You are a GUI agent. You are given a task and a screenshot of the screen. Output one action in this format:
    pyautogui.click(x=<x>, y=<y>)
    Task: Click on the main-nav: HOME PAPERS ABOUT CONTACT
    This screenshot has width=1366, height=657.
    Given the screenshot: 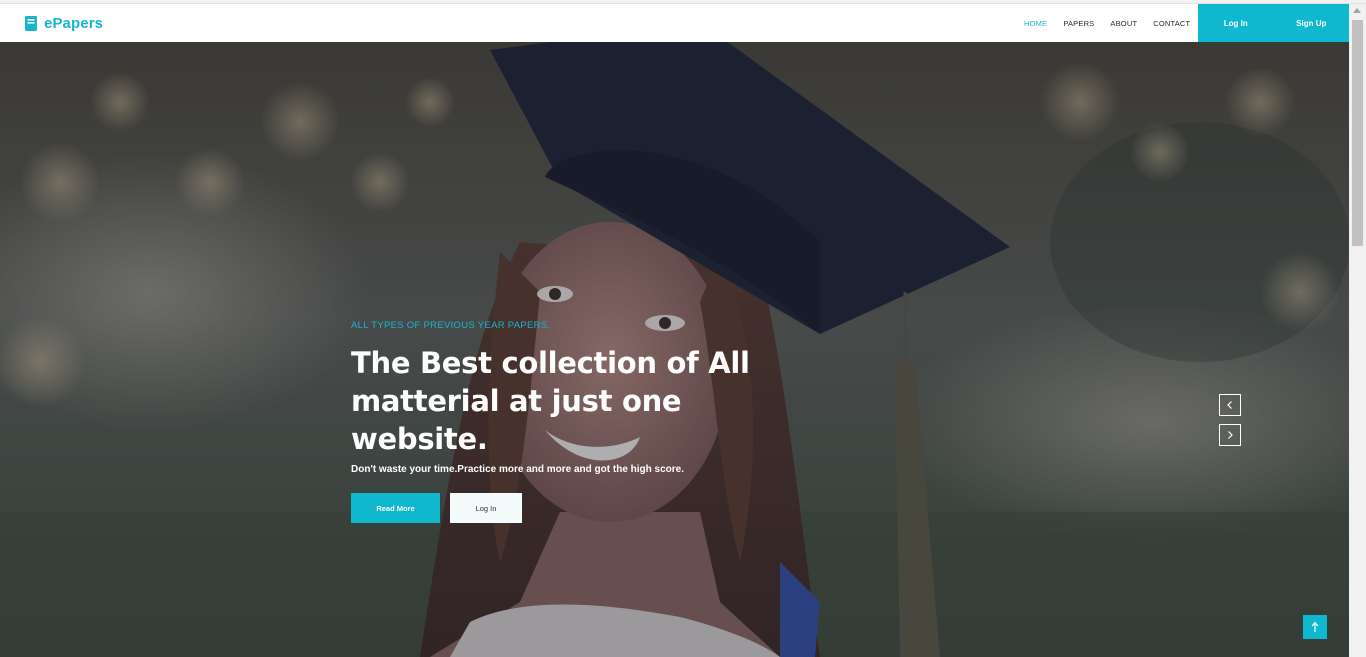 What is the action you would take?
    pyautogui.click(x=1115, y=23)
    